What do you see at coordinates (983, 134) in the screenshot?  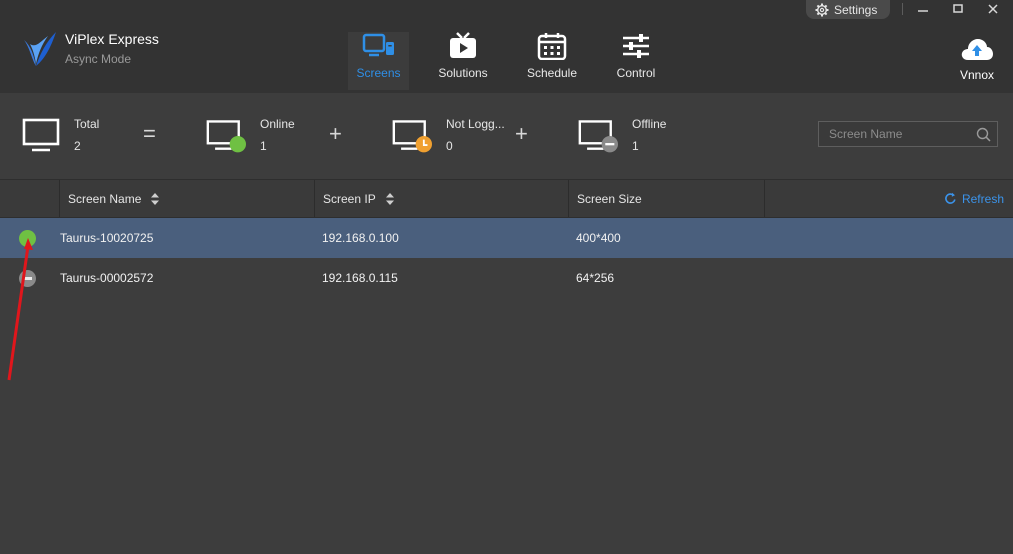 I see `search-icon` at bounding box center [983, 134].